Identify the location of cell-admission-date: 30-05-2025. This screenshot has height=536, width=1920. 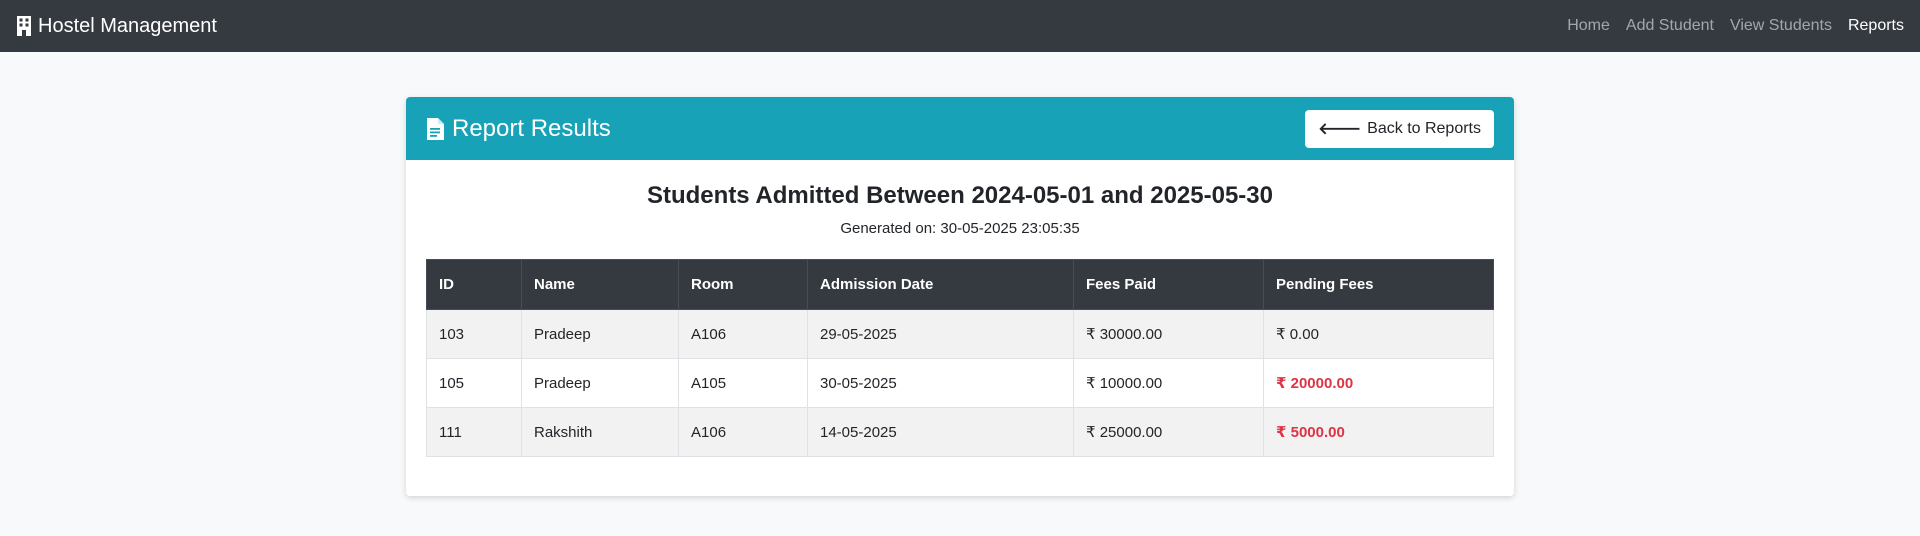
(940, 383).